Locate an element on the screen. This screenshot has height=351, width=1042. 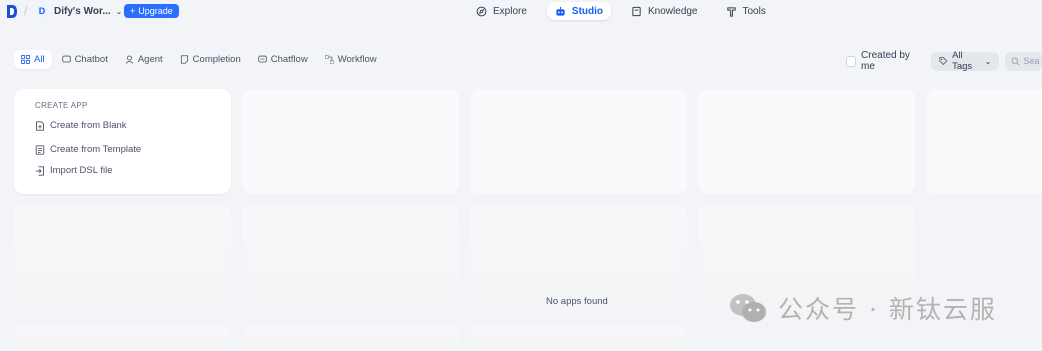
tab-all-label: All is located at coordinates (39, 59).